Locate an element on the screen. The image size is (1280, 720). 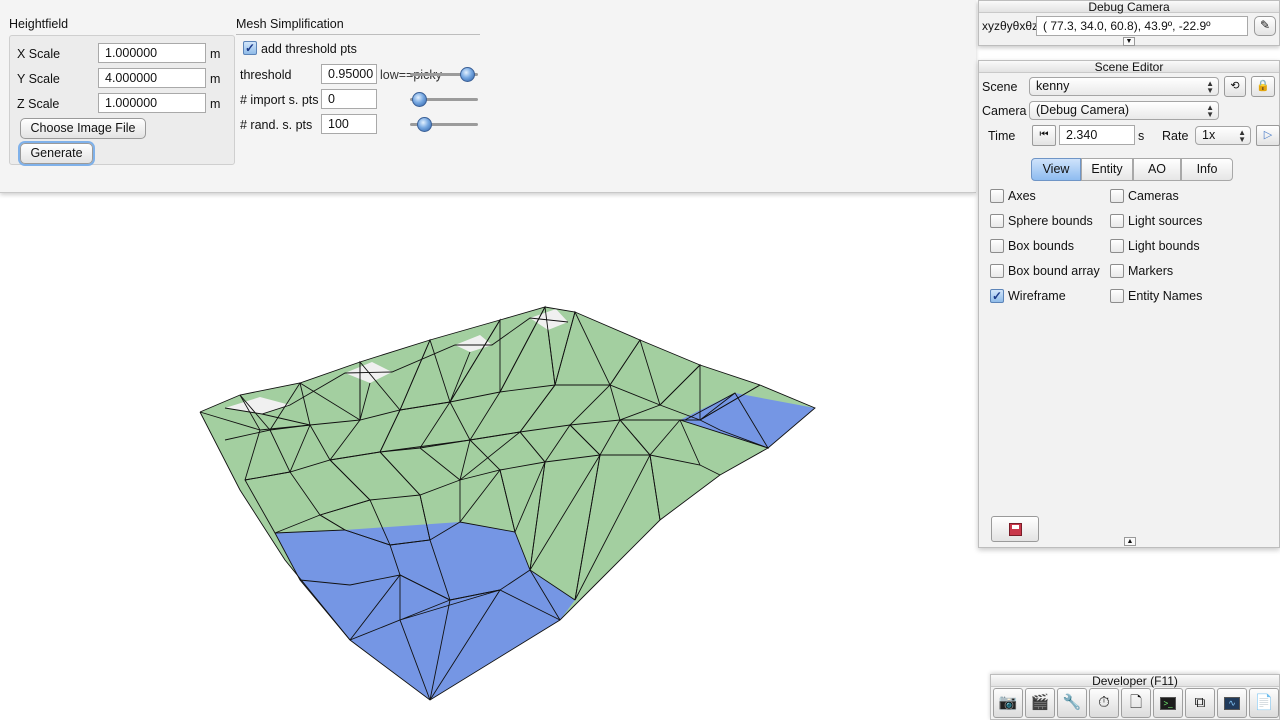
rate-select: 1x ▲ ▼ is located at coordinates (1223, 135).